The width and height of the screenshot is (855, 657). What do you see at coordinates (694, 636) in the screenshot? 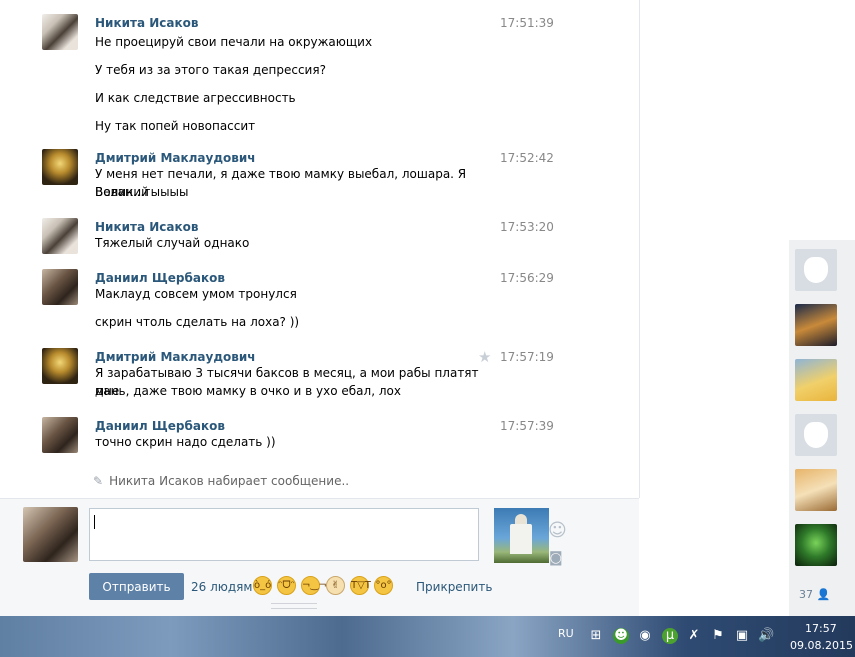
I see `network-wrench-icon: ✗` at bounding box center [694, 636].